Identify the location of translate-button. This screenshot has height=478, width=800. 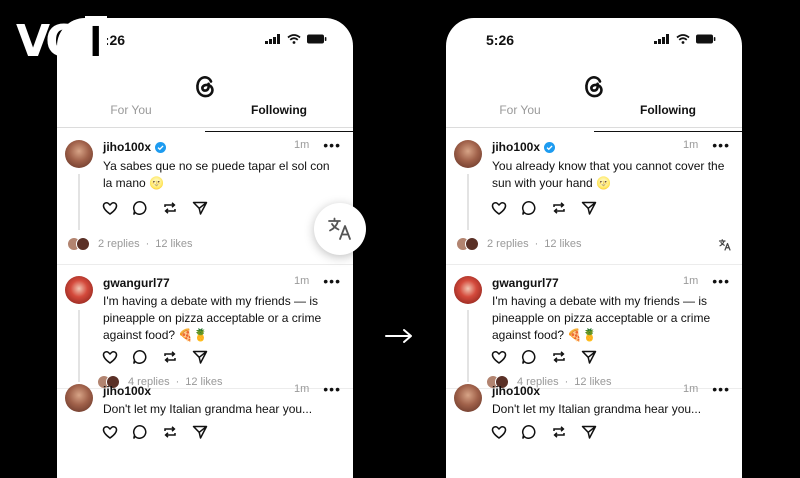
(340, 229).